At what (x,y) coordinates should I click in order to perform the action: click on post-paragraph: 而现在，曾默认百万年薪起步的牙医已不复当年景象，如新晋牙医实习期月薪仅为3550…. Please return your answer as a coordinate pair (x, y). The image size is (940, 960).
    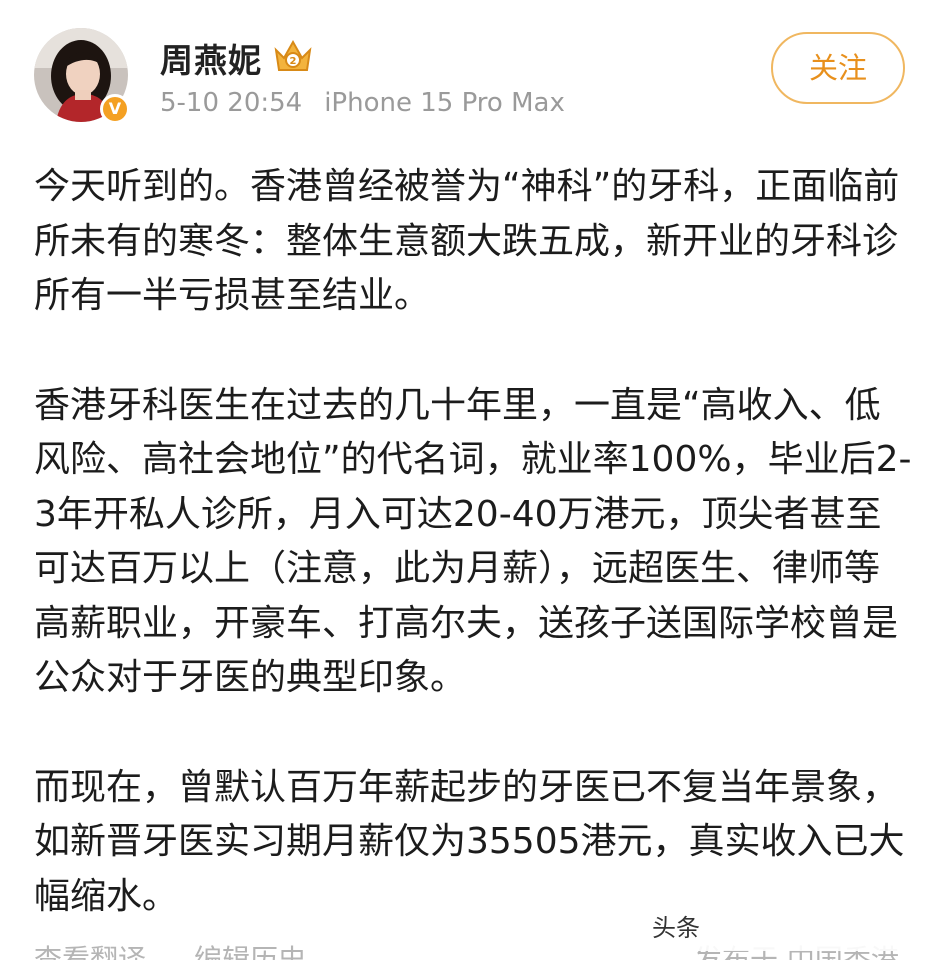
    Looking at the image, I should click on (469, 841).